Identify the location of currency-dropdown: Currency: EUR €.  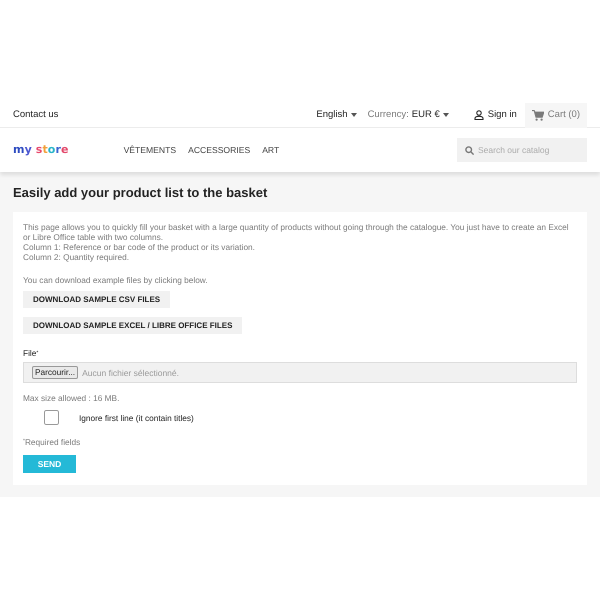
(408, 115).